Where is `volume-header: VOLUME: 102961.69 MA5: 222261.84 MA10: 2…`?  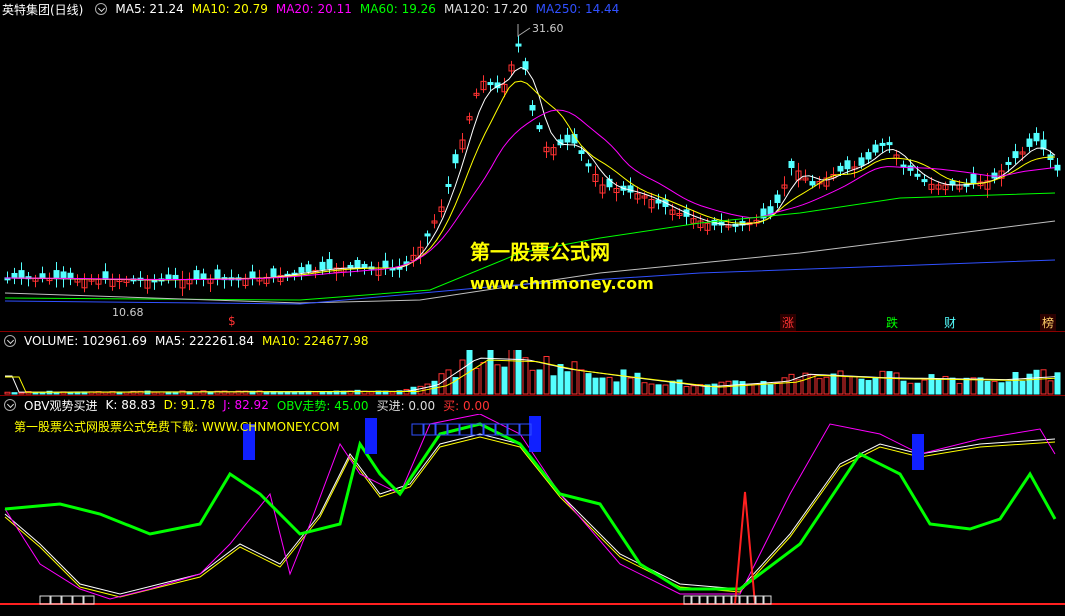
volume-header: VOLUME: 102961.69 MA5: 222261.84 MA10: 2… is located at coordinates (188, 341).